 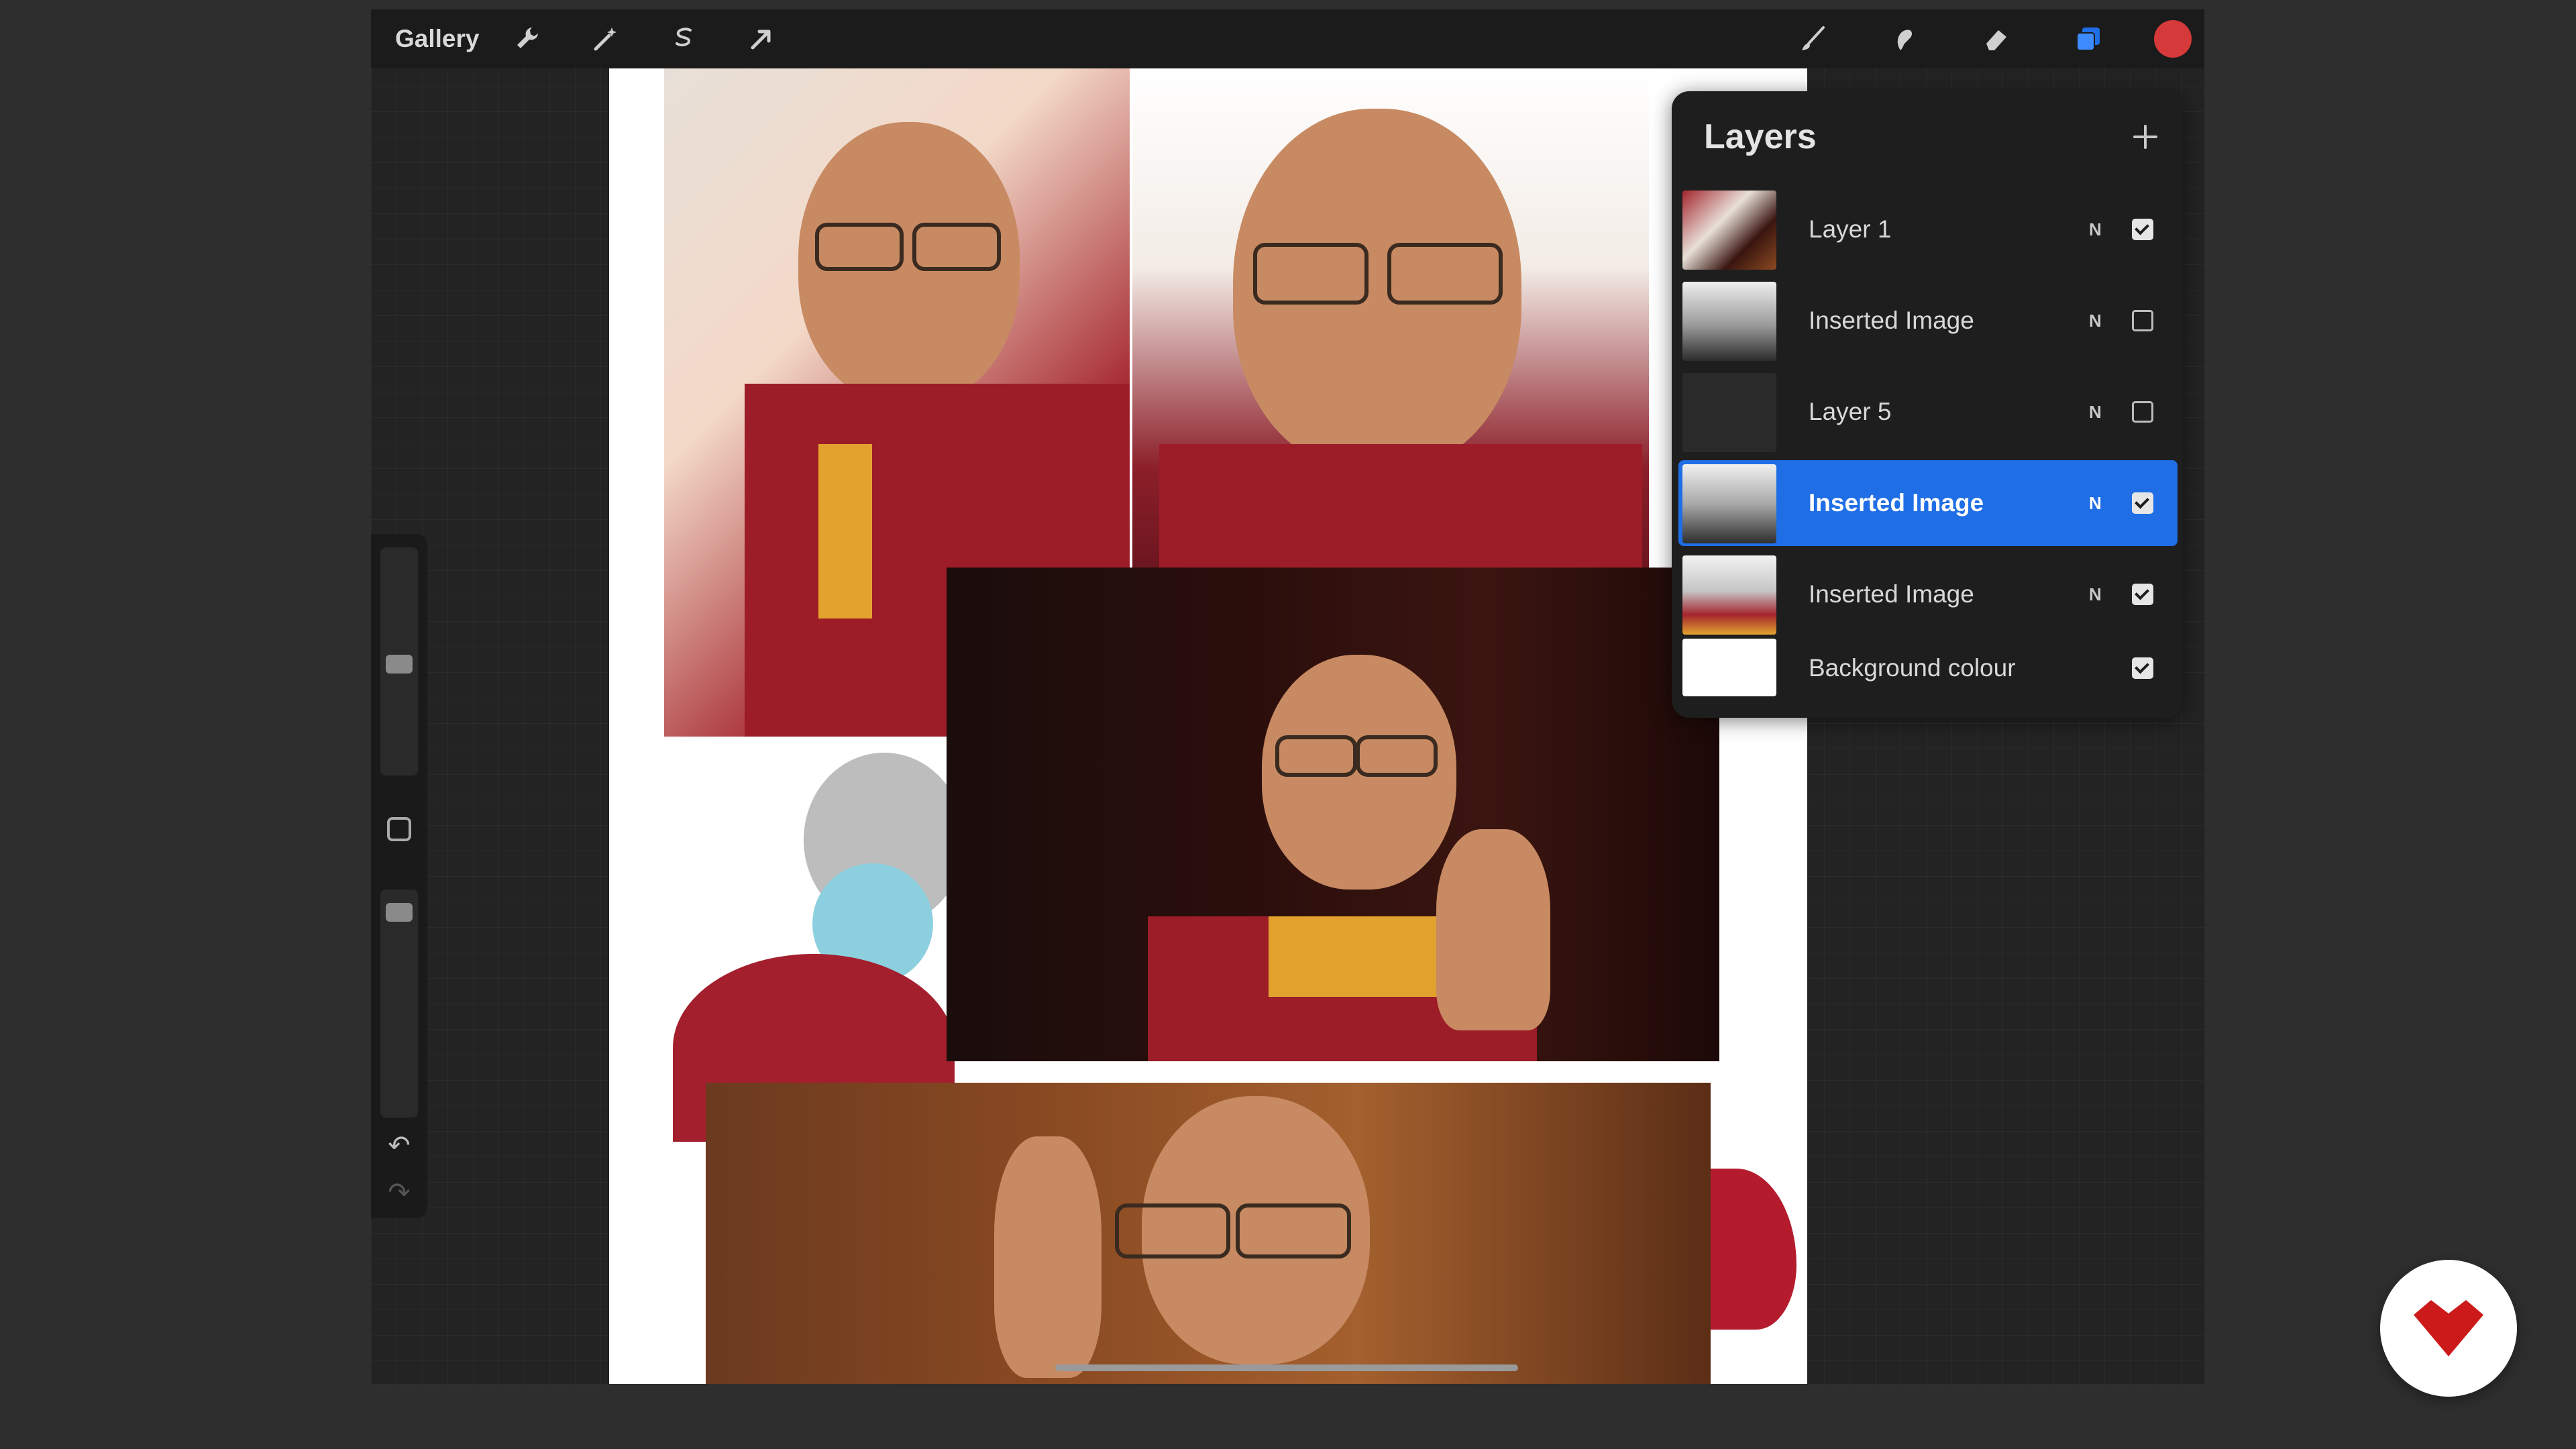 What do you see at coordinates (1390, 318) in the screenshot?
I see `photo-portrait-right` at bounding box center [1390, 318].